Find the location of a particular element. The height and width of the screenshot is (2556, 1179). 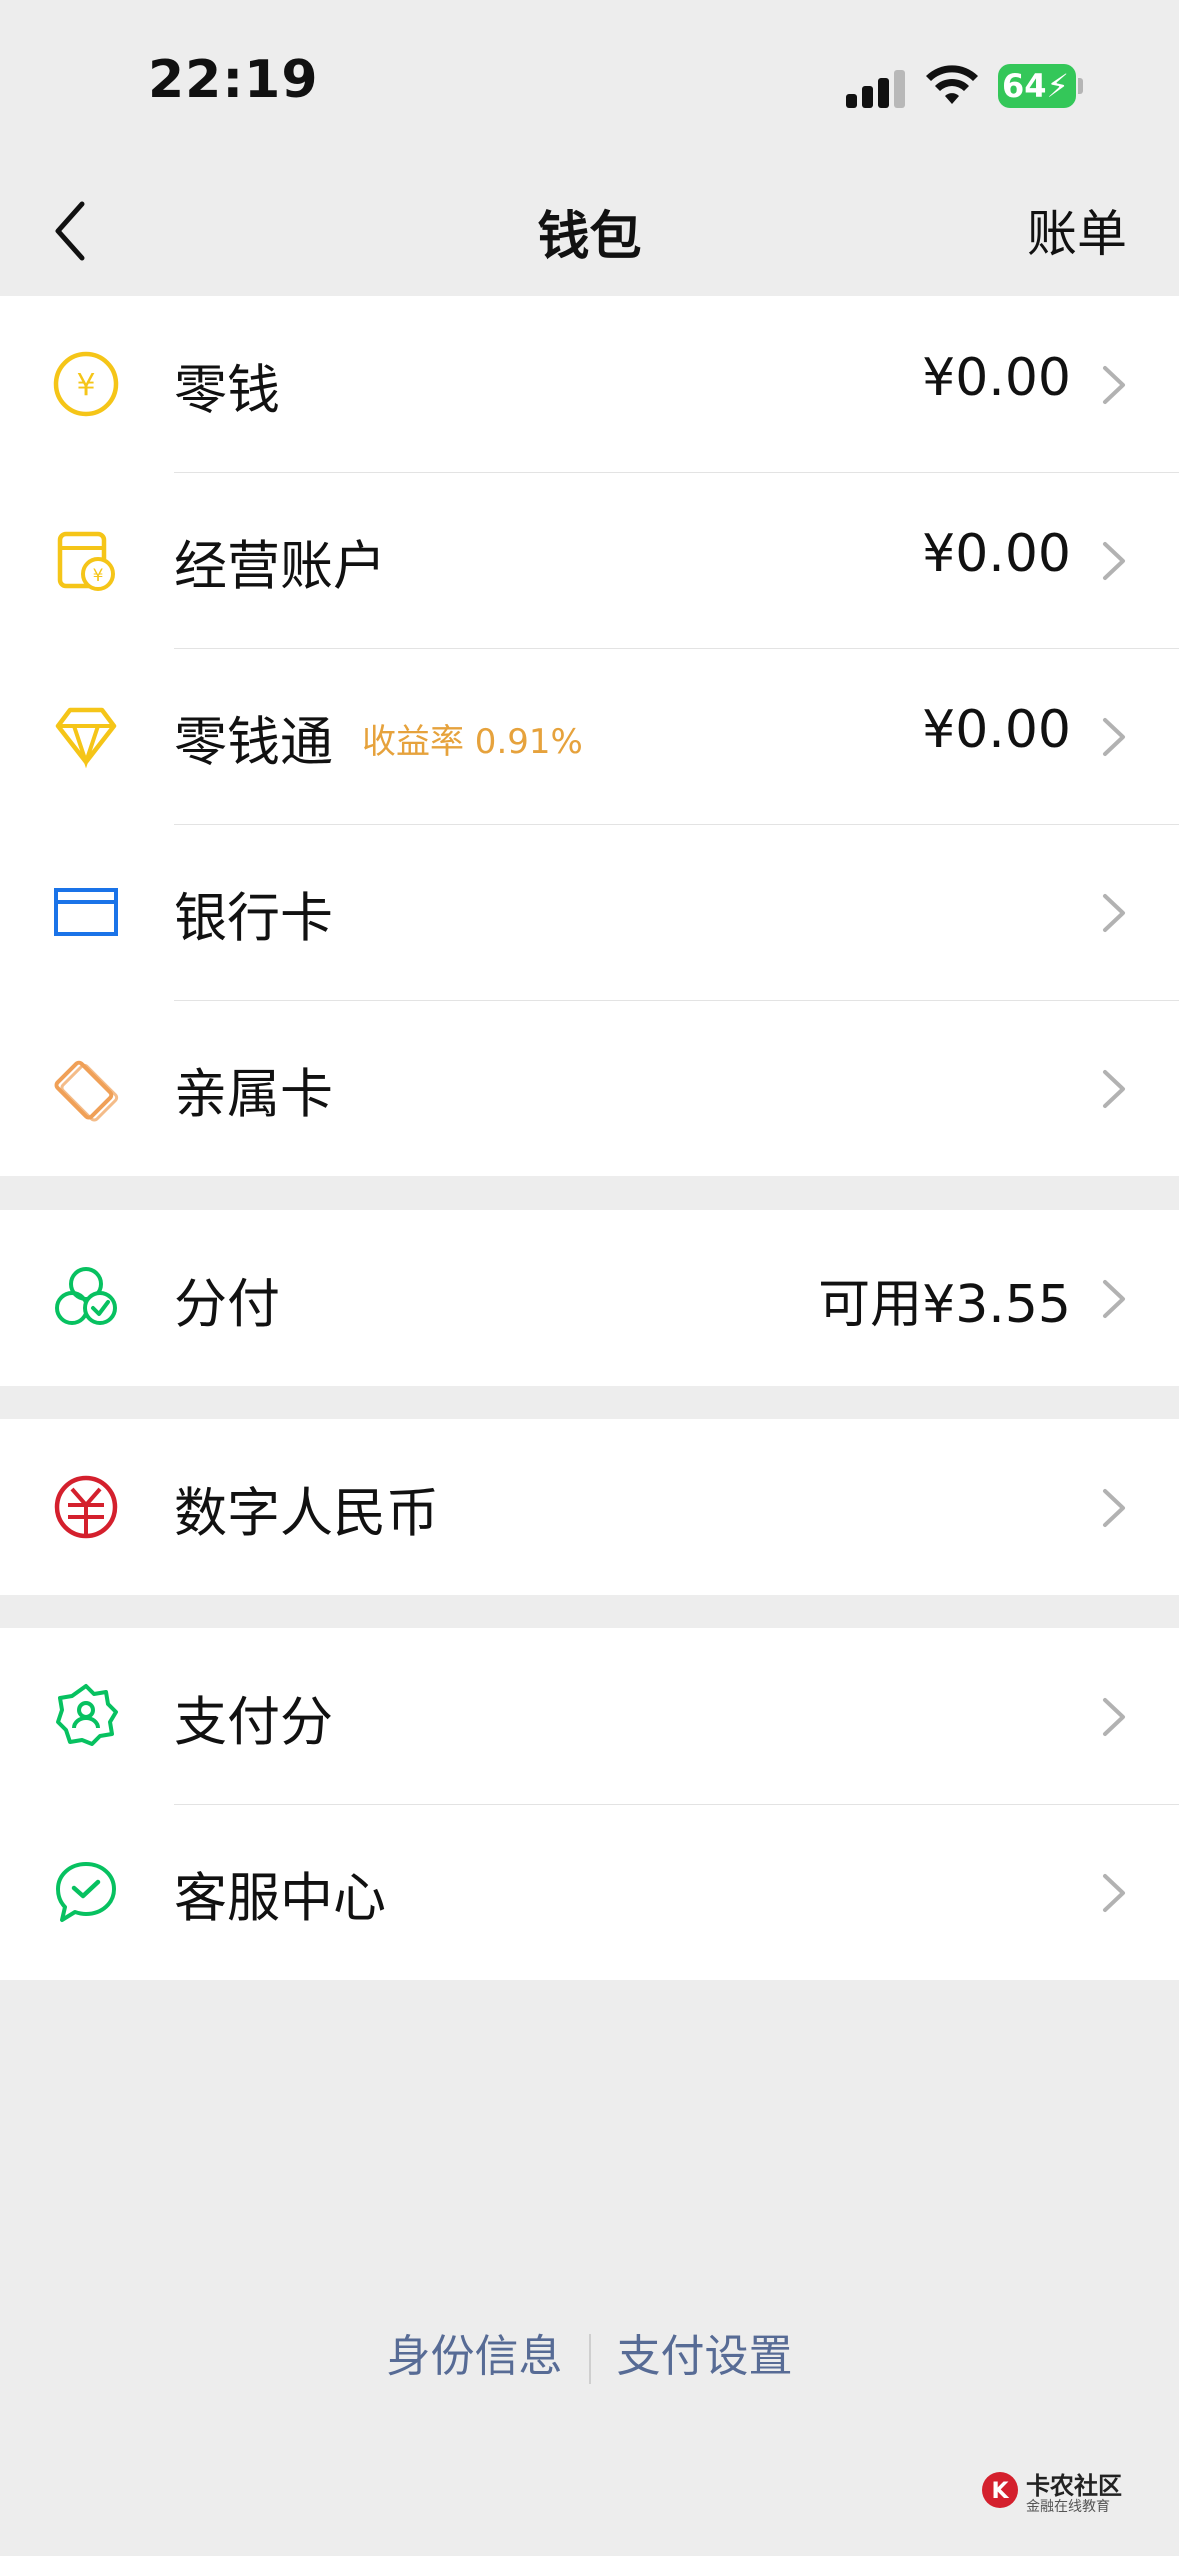

wifi-icon is located at coordinates (952, 84).